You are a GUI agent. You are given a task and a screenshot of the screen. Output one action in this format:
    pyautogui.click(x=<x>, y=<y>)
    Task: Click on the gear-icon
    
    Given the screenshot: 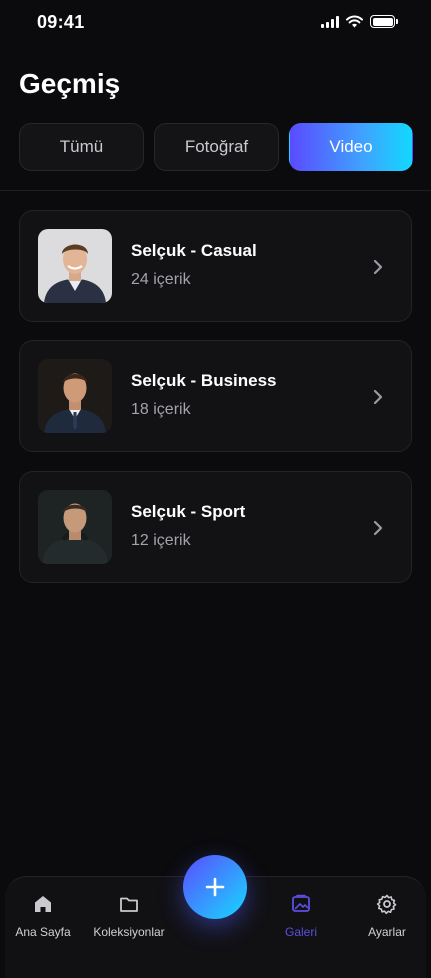 What is the action you would take?
    pyautogui.click(x=386, y=904)
    